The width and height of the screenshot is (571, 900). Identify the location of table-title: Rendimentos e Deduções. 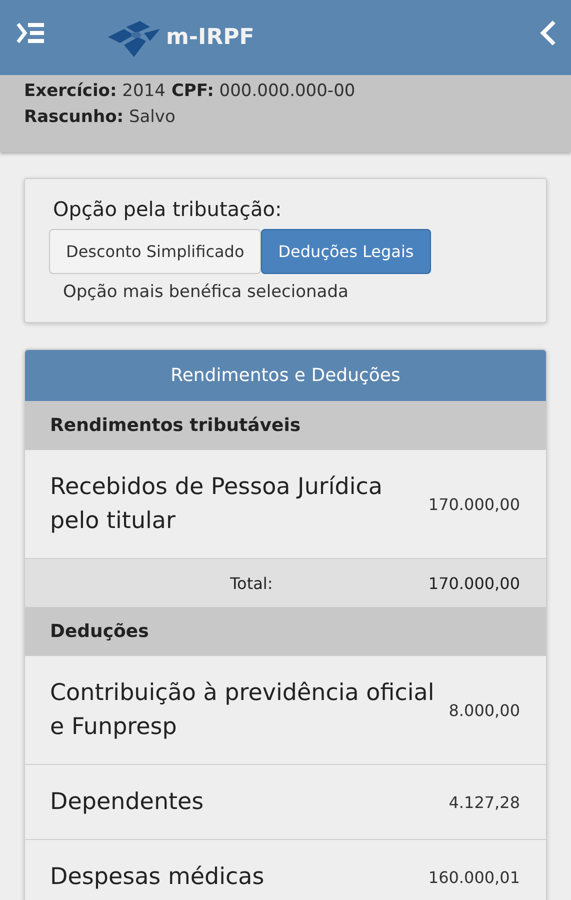
(285, 375).